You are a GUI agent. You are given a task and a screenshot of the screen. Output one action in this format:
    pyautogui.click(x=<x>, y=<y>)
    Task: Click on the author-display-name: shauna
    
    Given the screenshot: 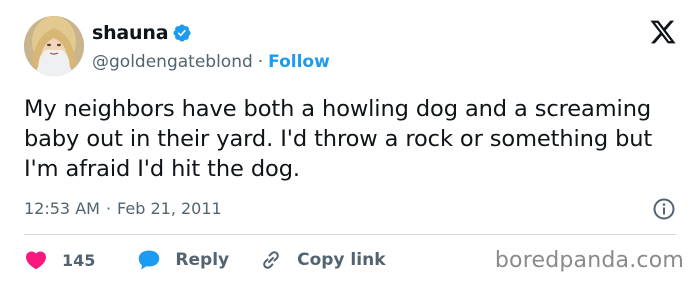 What is the action you would take?
    pyautogui.click(x=130, y=33)
    